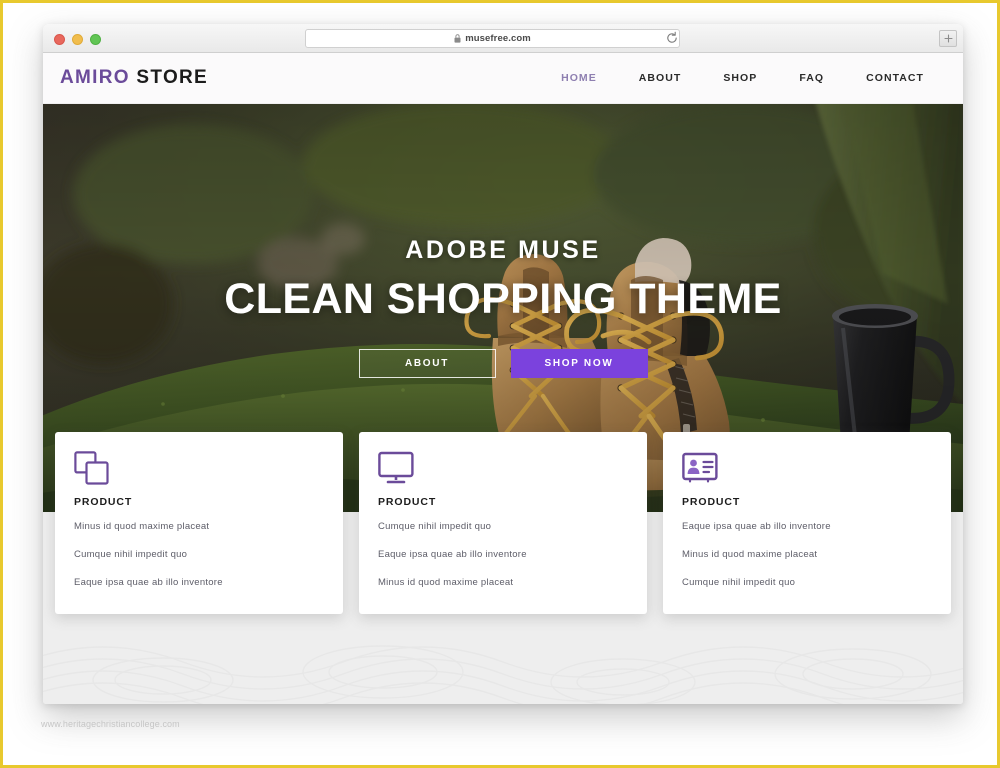 This screenshot has height=768, width=1000. I want to click on hero-title: CLEAN SHOPPING THEME, so click(503, 299).